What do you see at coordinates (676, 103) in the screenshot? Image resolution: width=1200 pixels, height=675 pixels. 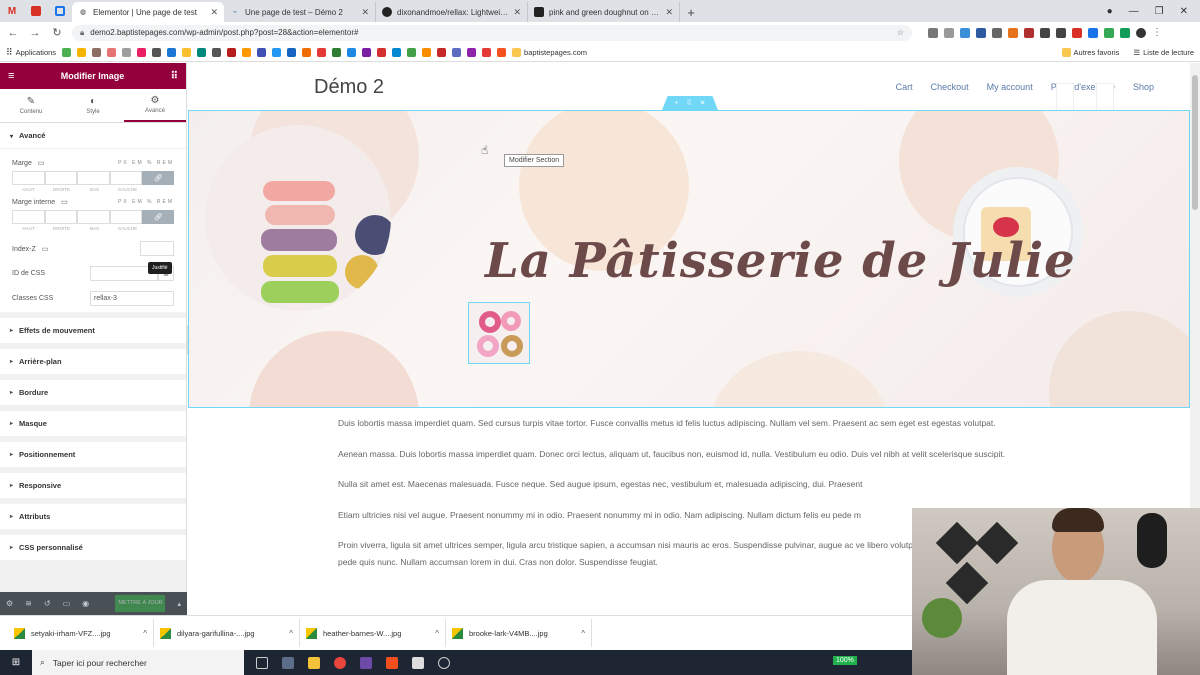 I see `add-icon: +` at bounding box center [676, 103].